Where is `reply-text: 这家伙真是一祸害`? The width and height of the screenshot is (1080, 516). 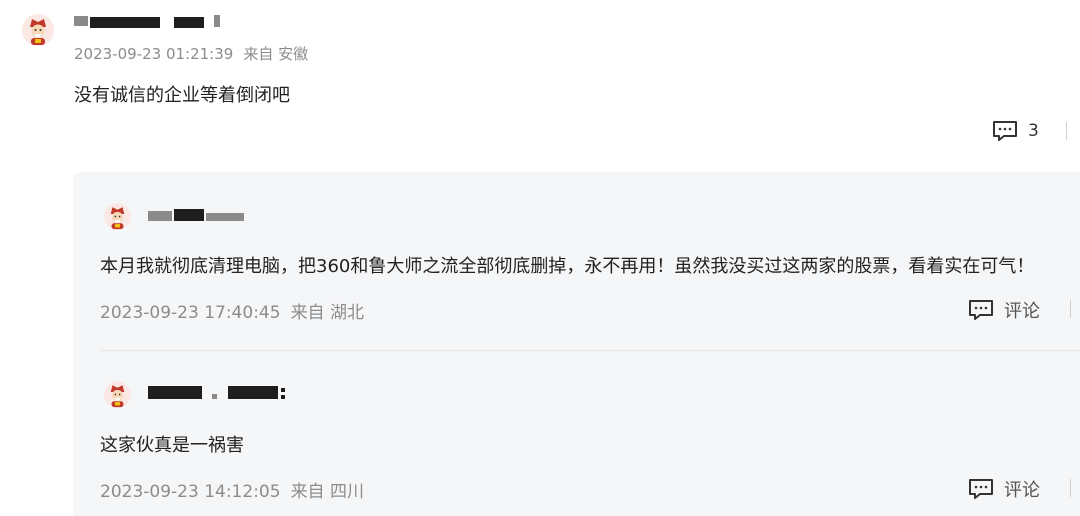 reply-text: 这家伙真是一祸害 is located at coordinates (172, 445).